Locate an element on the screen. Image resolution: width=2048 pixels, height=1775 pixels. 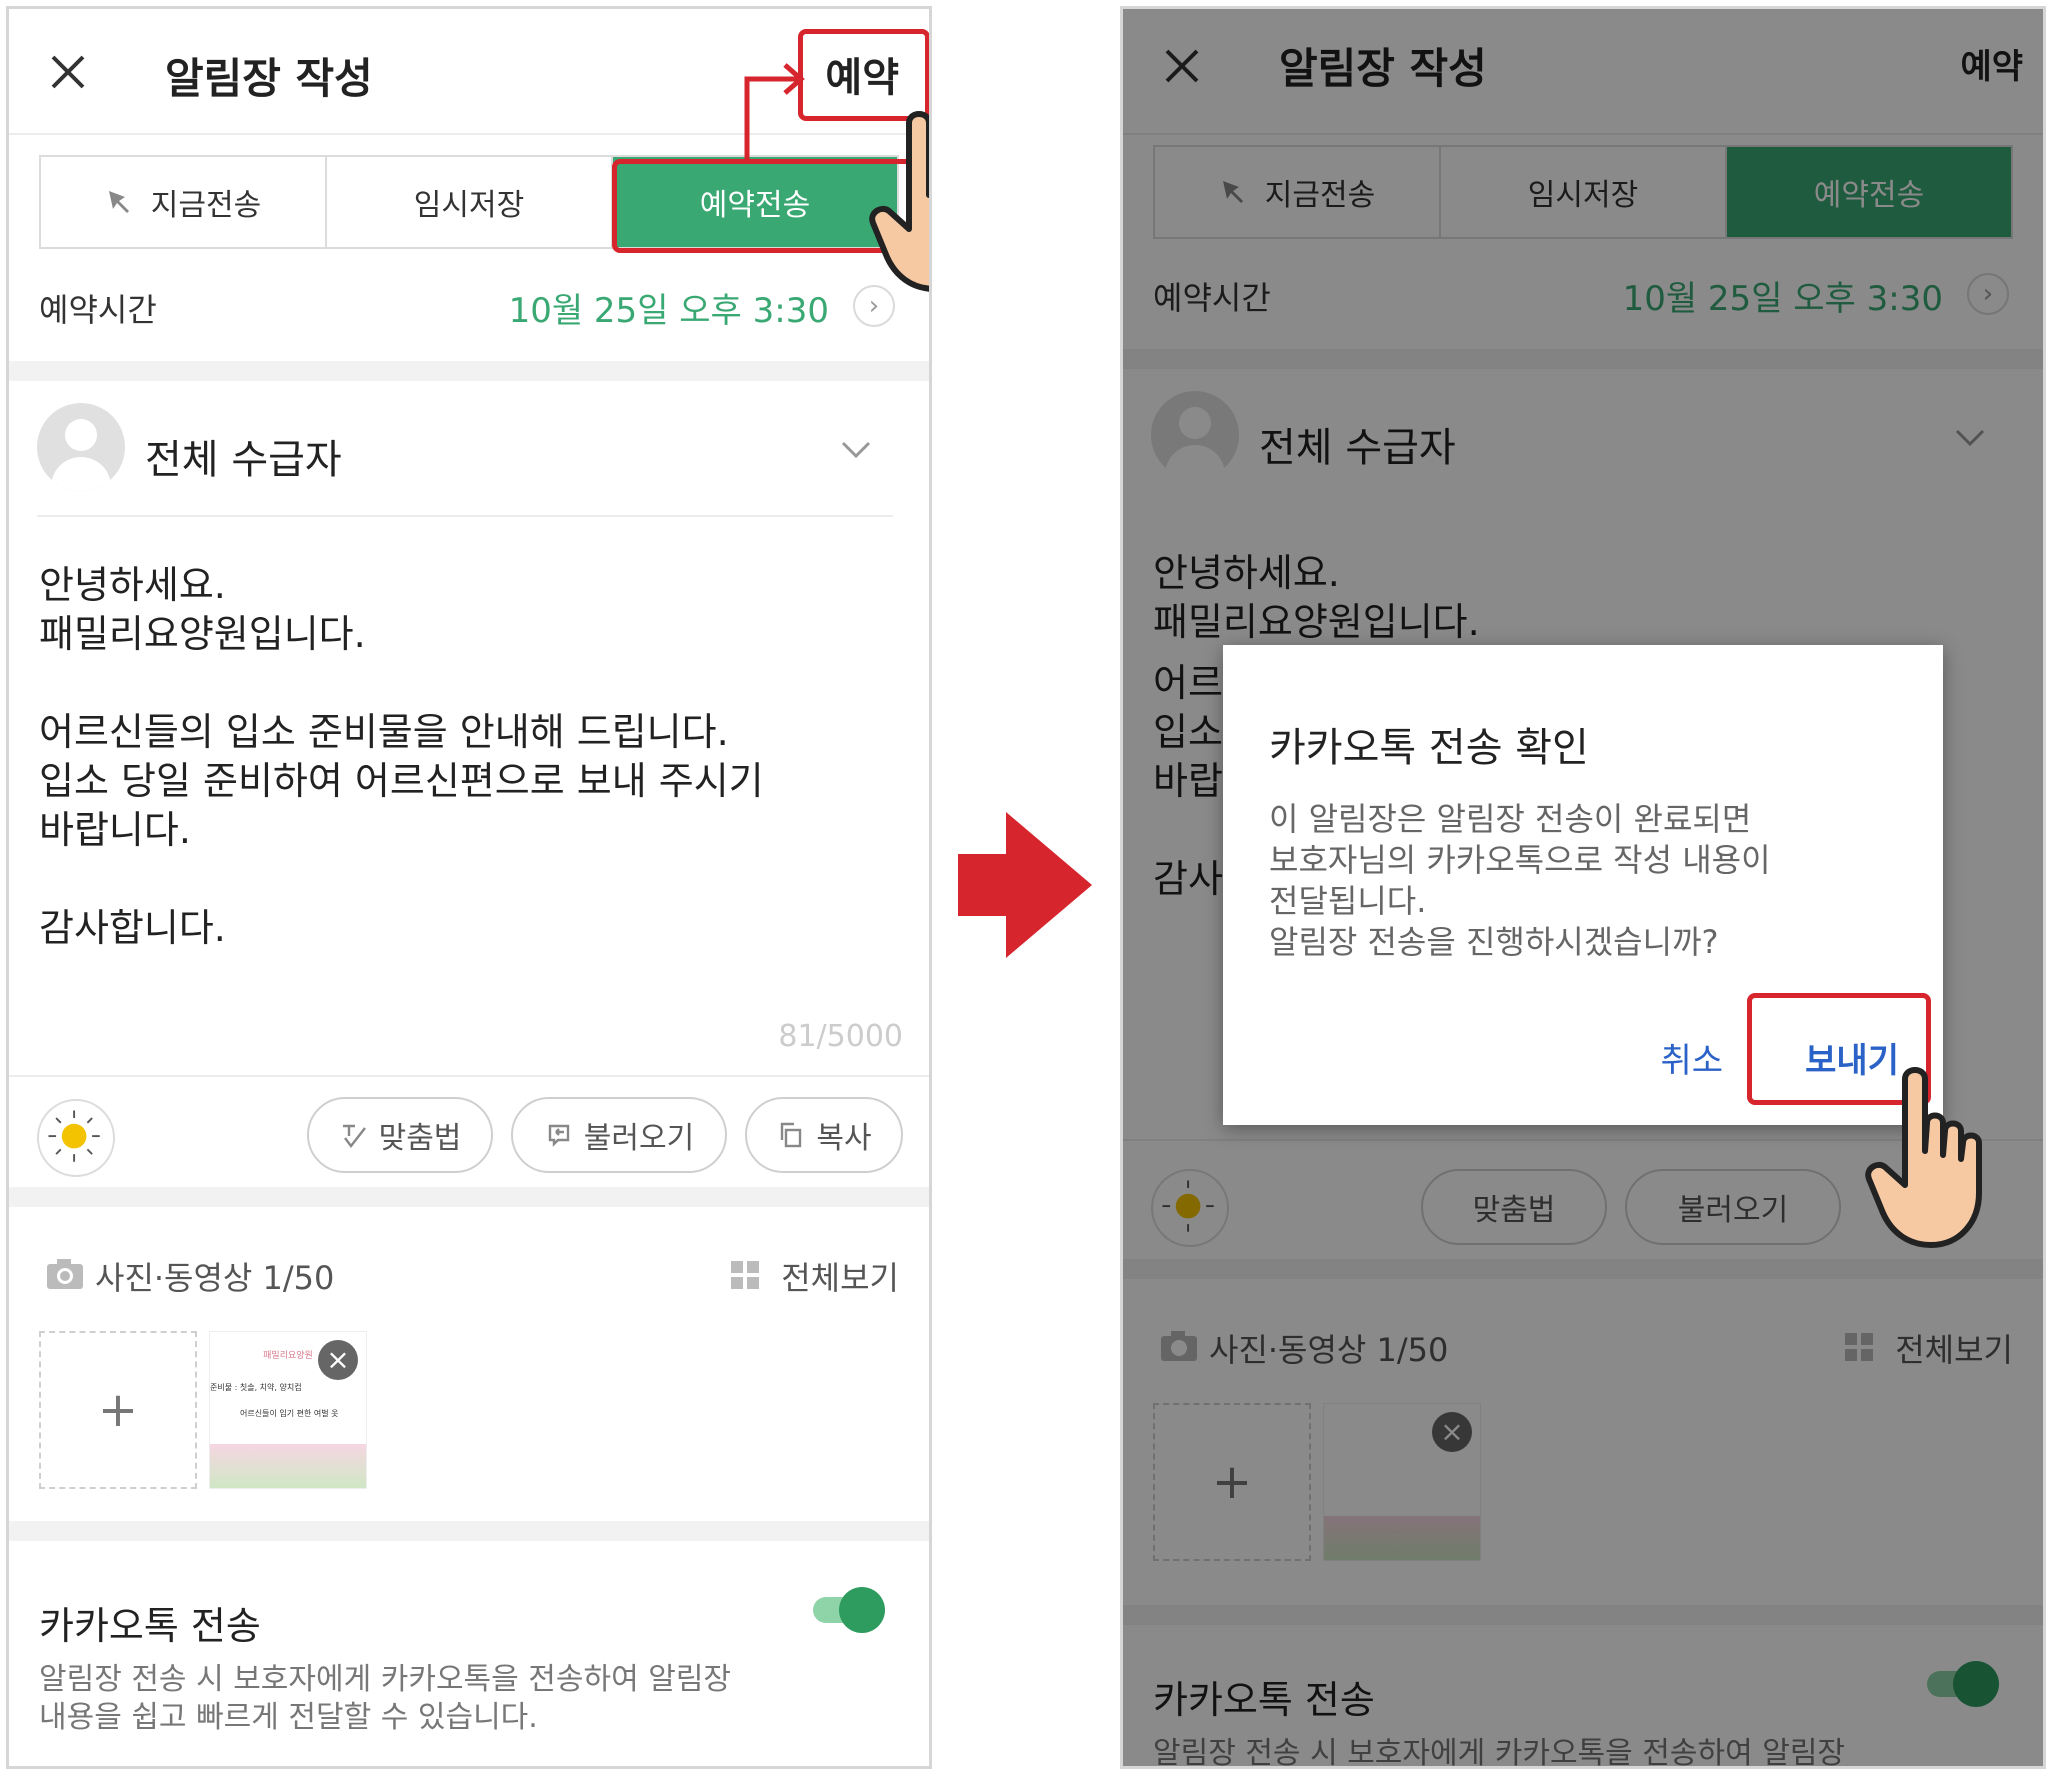
spellcheck-icon is located at coordinates (354, 1136).